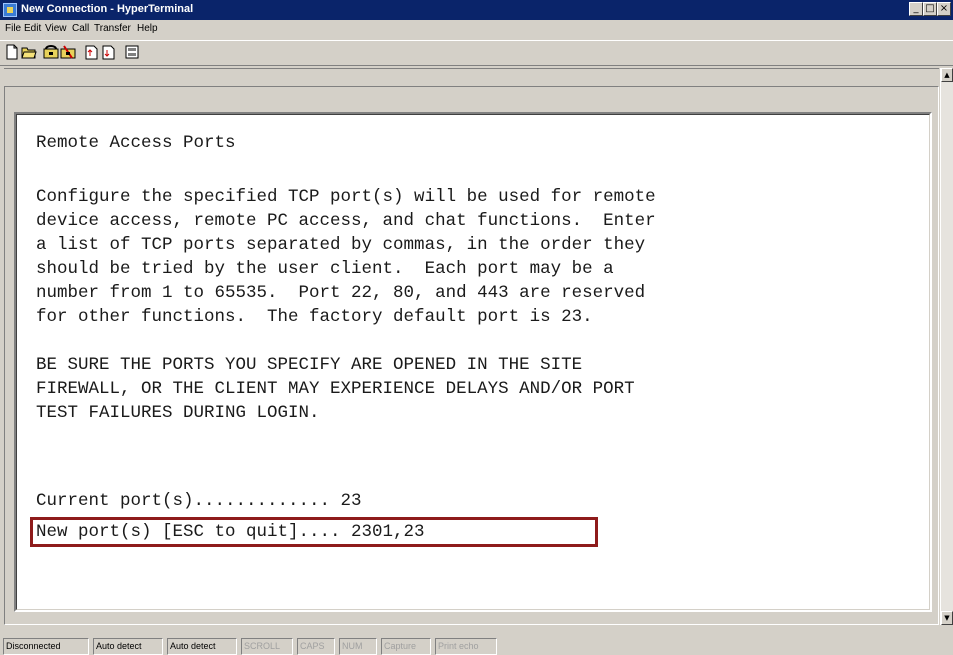  I want to click on send-icon, so click(92, 52).